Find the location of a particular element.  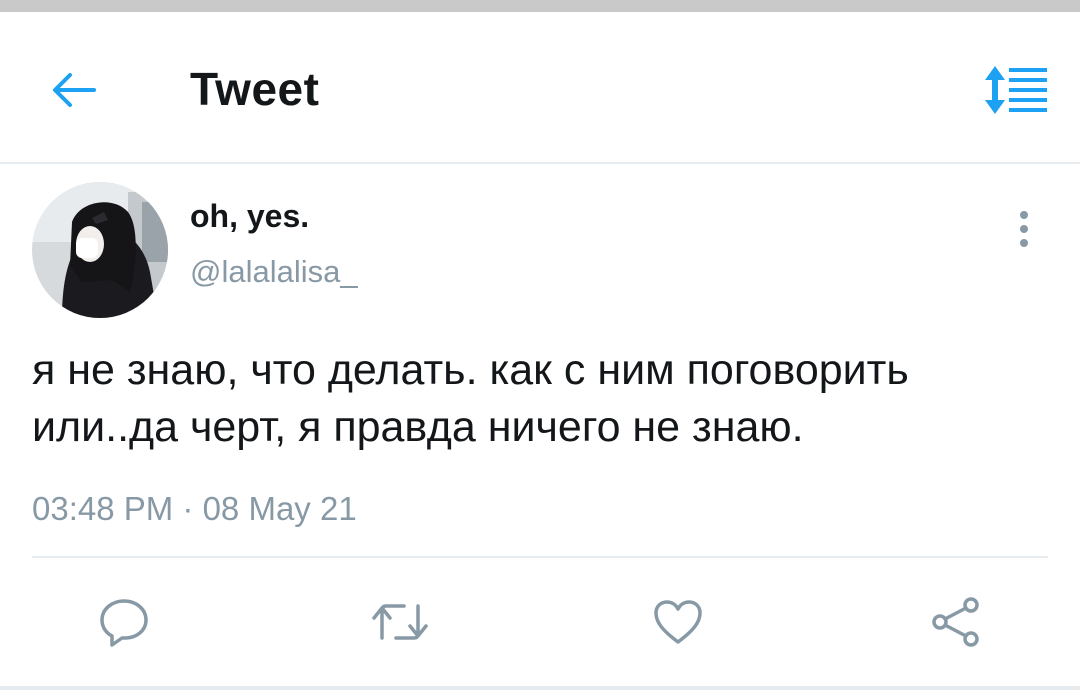

heart-icon is located at coordinates (678, 622).